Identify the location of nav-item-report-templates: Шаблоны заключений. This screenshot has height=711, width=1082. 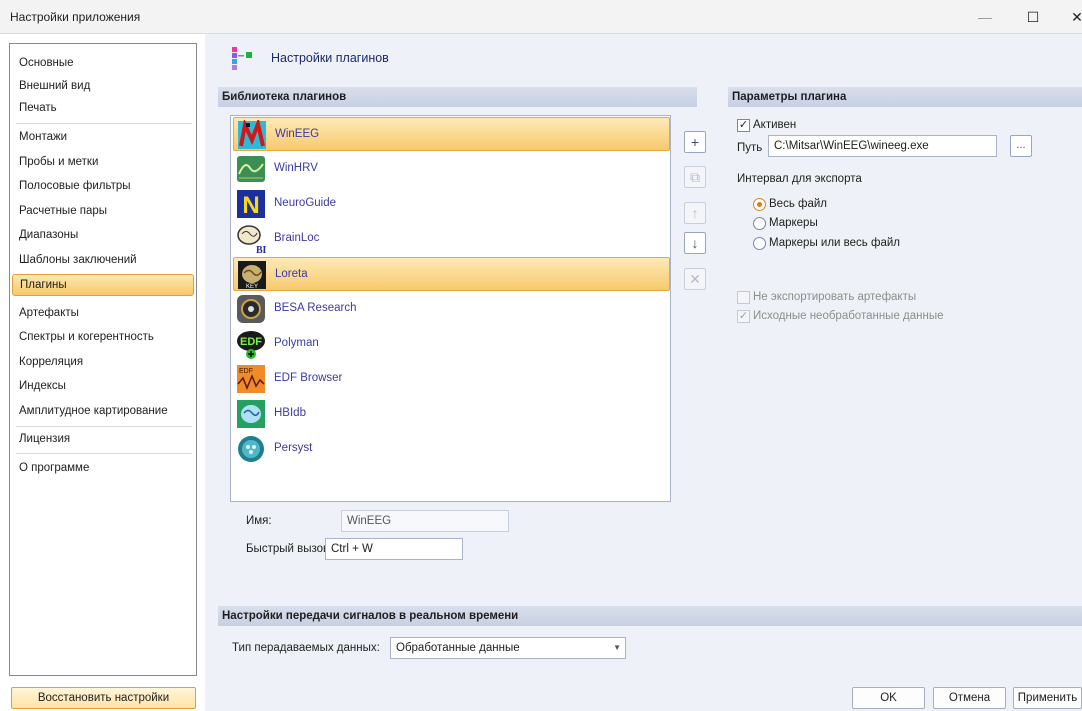
(103, 260).